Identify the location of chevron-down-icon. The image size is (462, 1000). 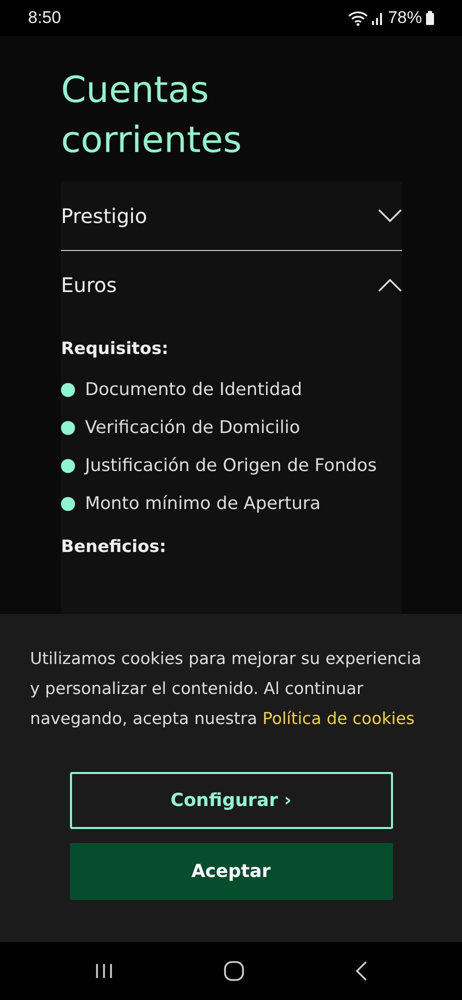
(390, 216).